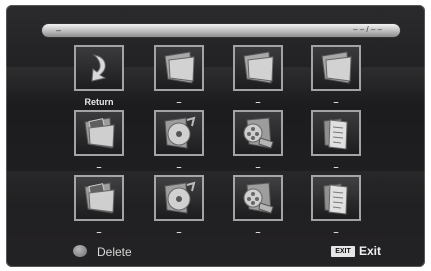 The height and width of the screenshot is (271, 431). What do you see at coordinates (221, 30) in the screenshot?
I see `progress-bar: – – – / – –` at bounding box center [221, 30].